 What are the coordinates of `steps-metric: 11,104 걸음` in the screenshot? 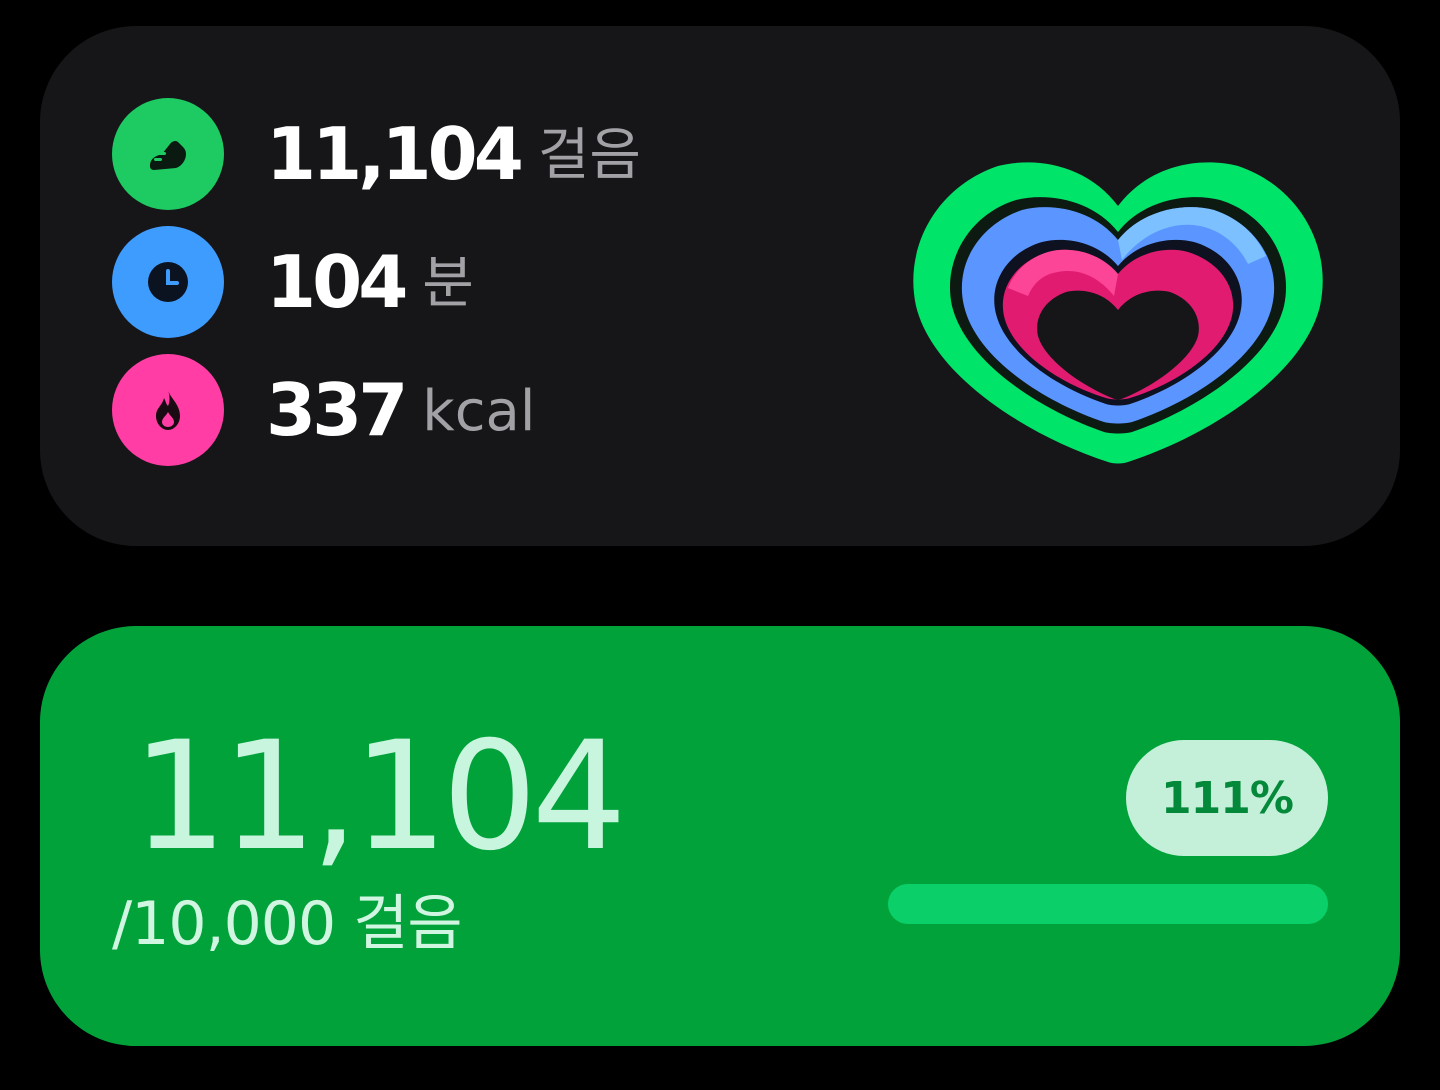 It's located at (376, 154).